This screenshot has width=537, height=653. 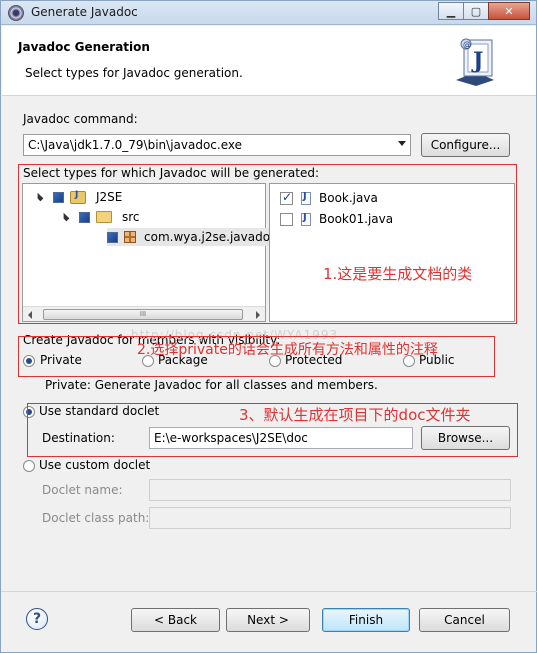 I want to click on custom-doclet-label: Use custom doclet, so click(x=95, y=465).